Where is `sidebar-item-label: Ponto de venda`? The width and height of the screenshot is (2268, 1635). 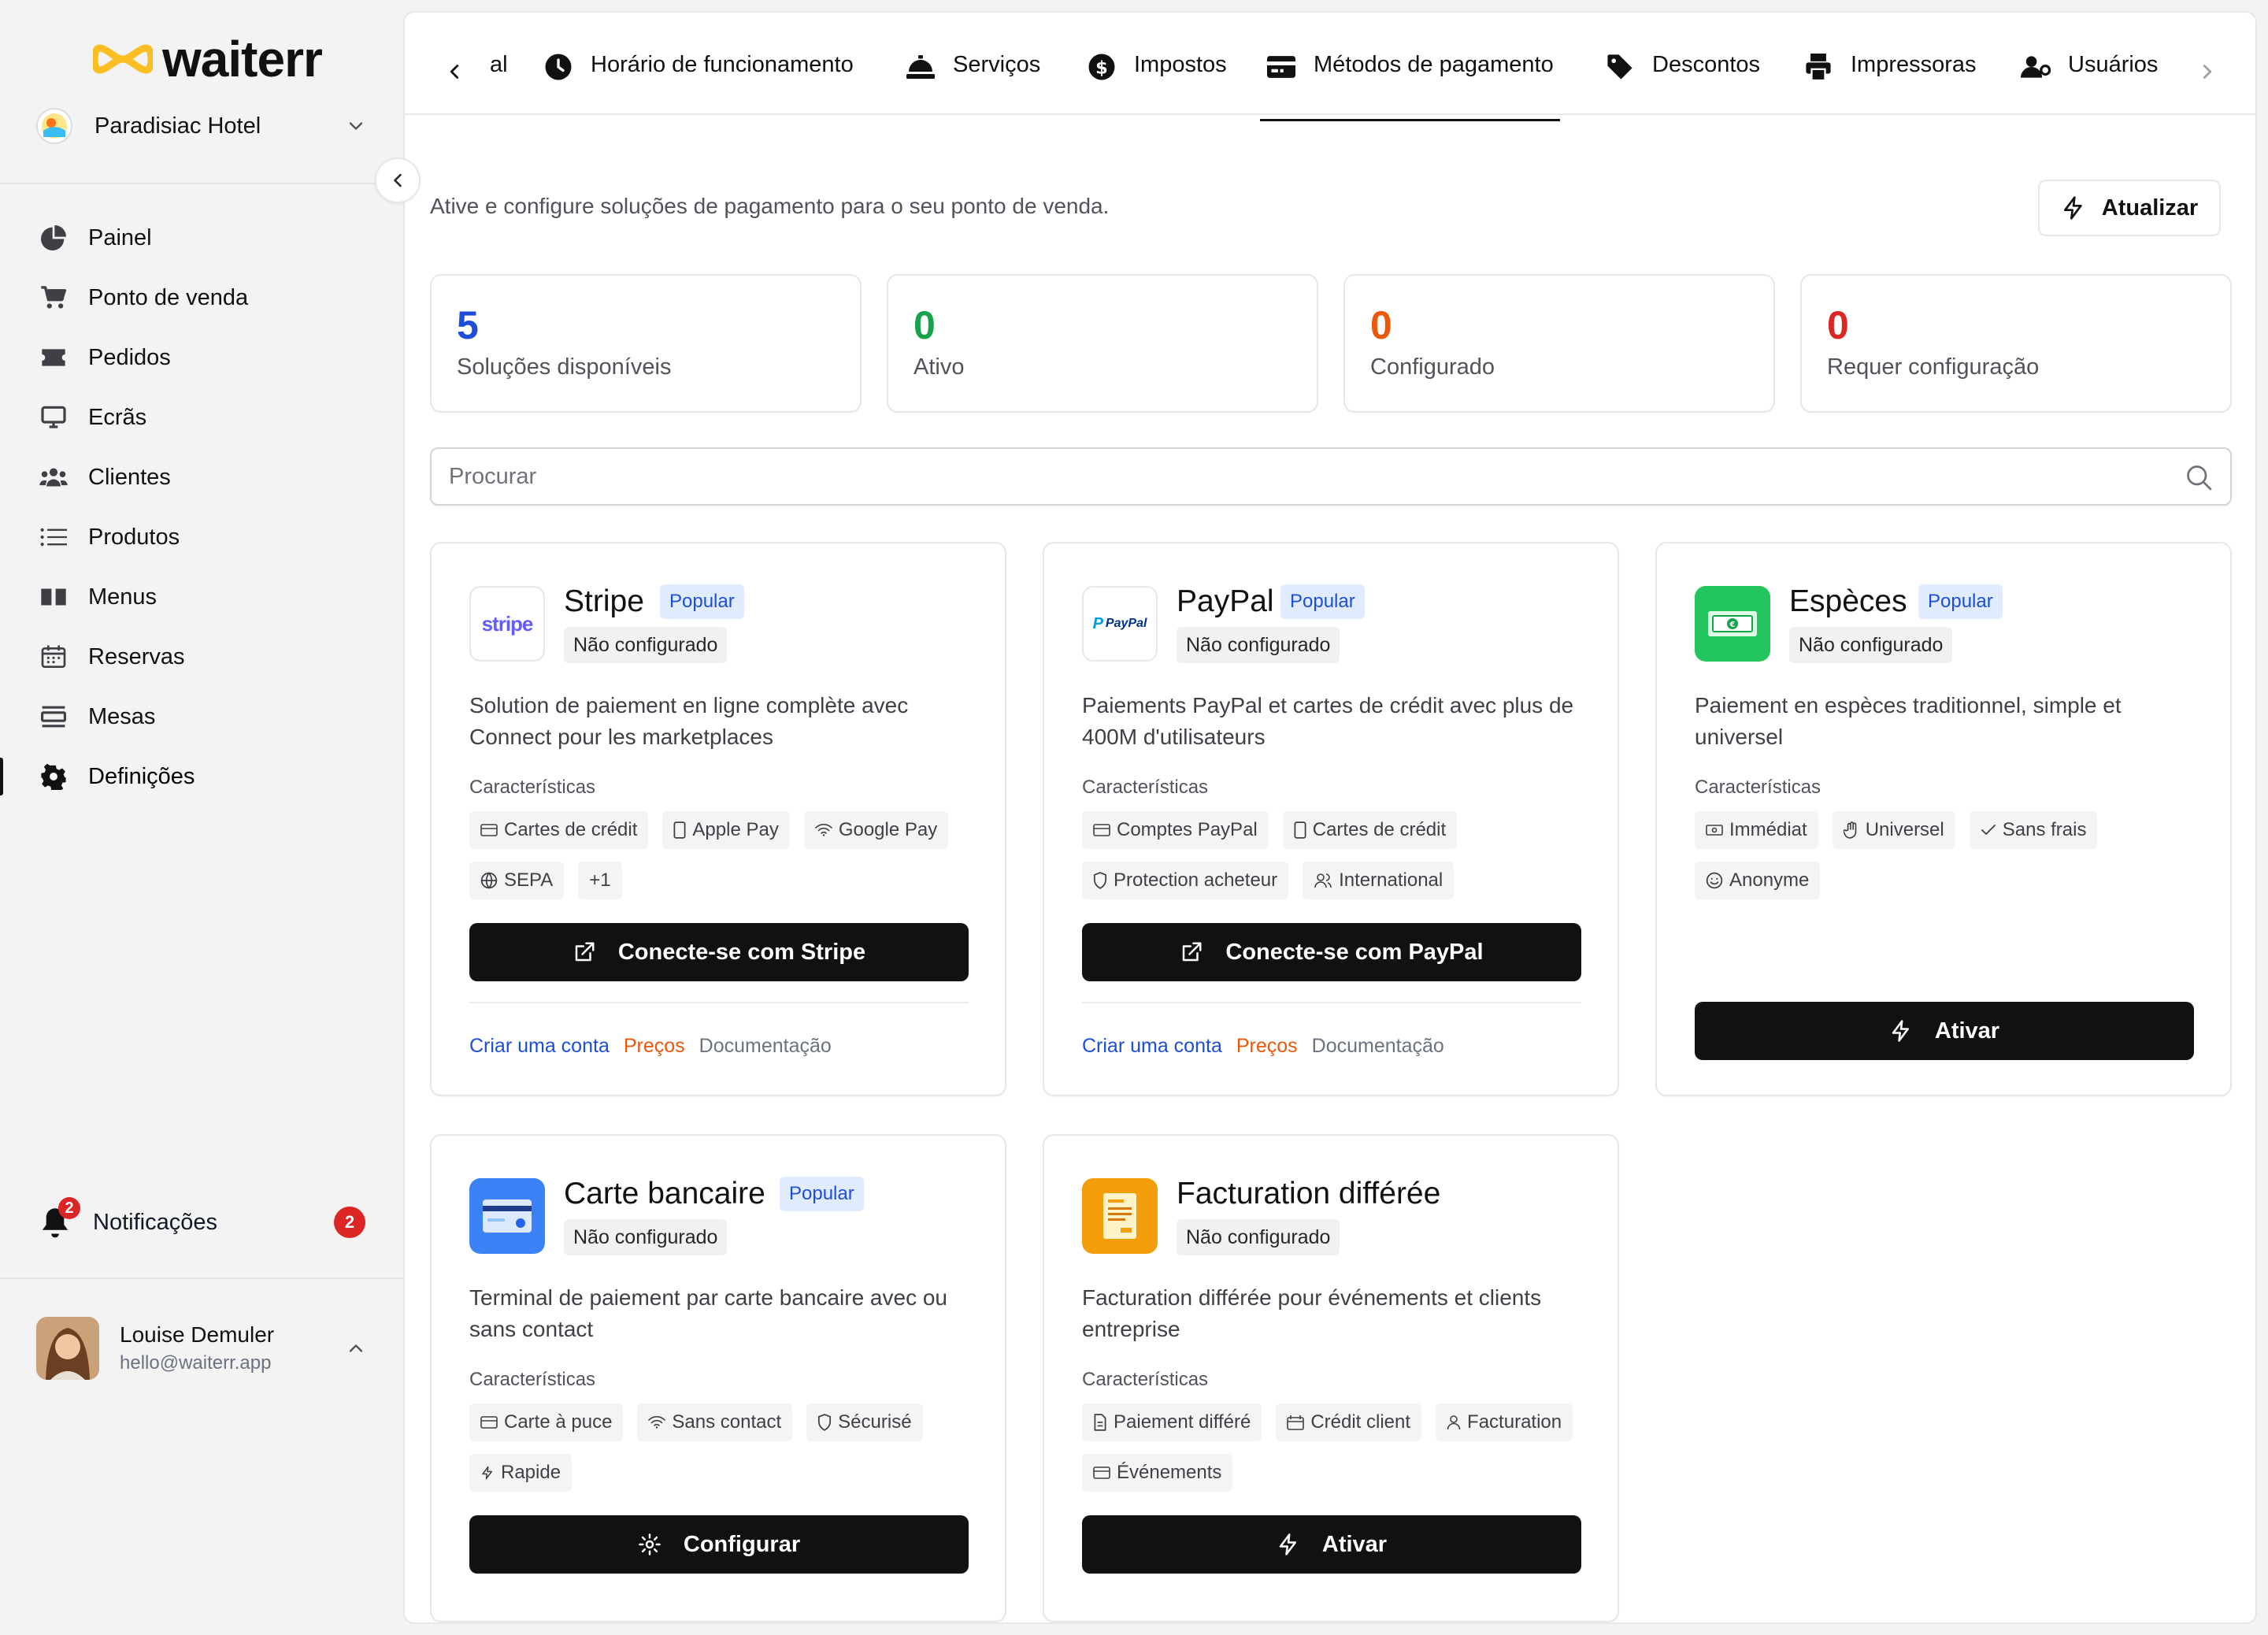
sidebar-item-label: Ponto de venda is located at coordinates (168, 297).